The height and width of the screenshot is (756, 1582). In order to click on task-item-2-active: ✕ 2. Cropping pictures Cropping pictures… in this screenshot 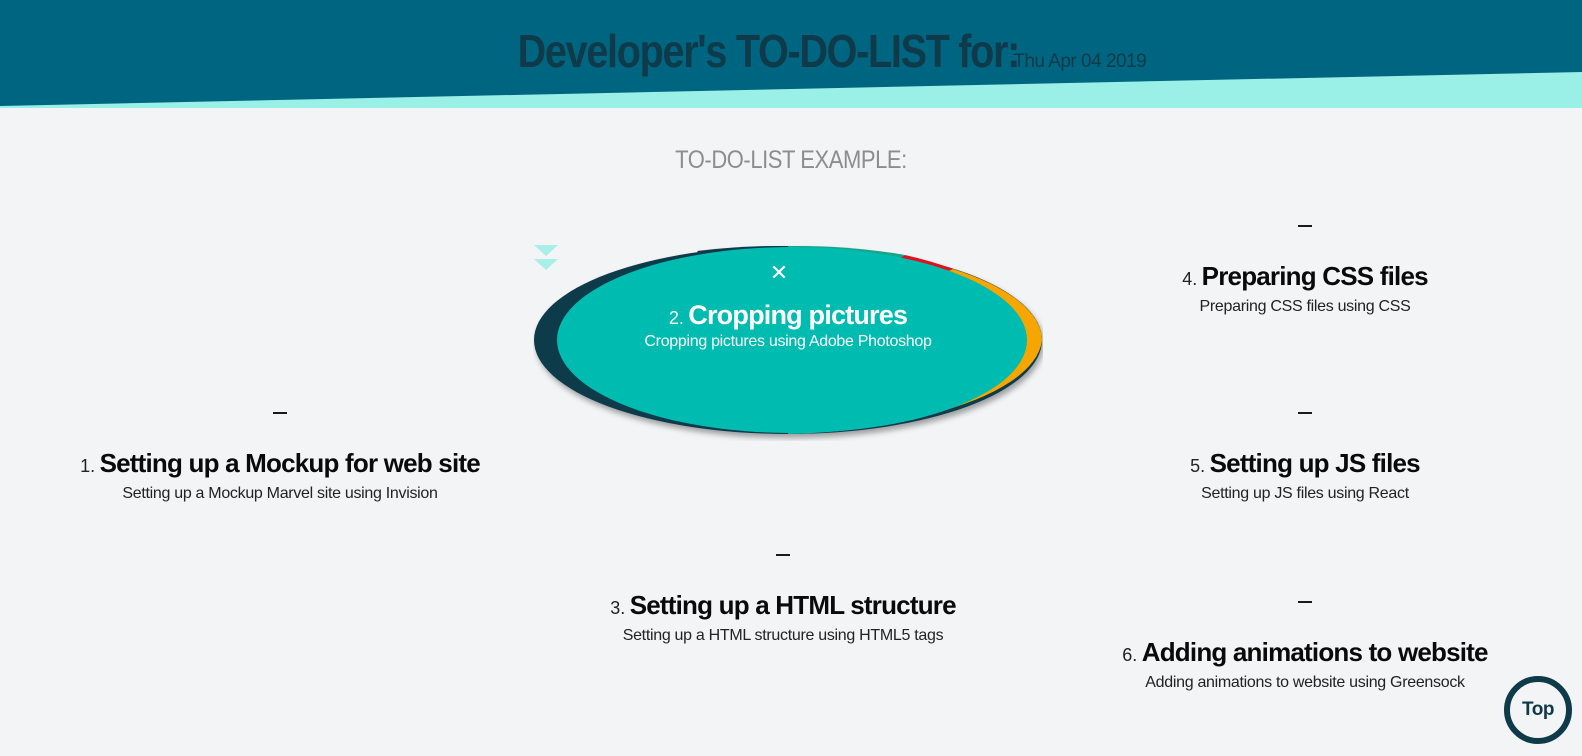, I will do `click(788, 342)`.